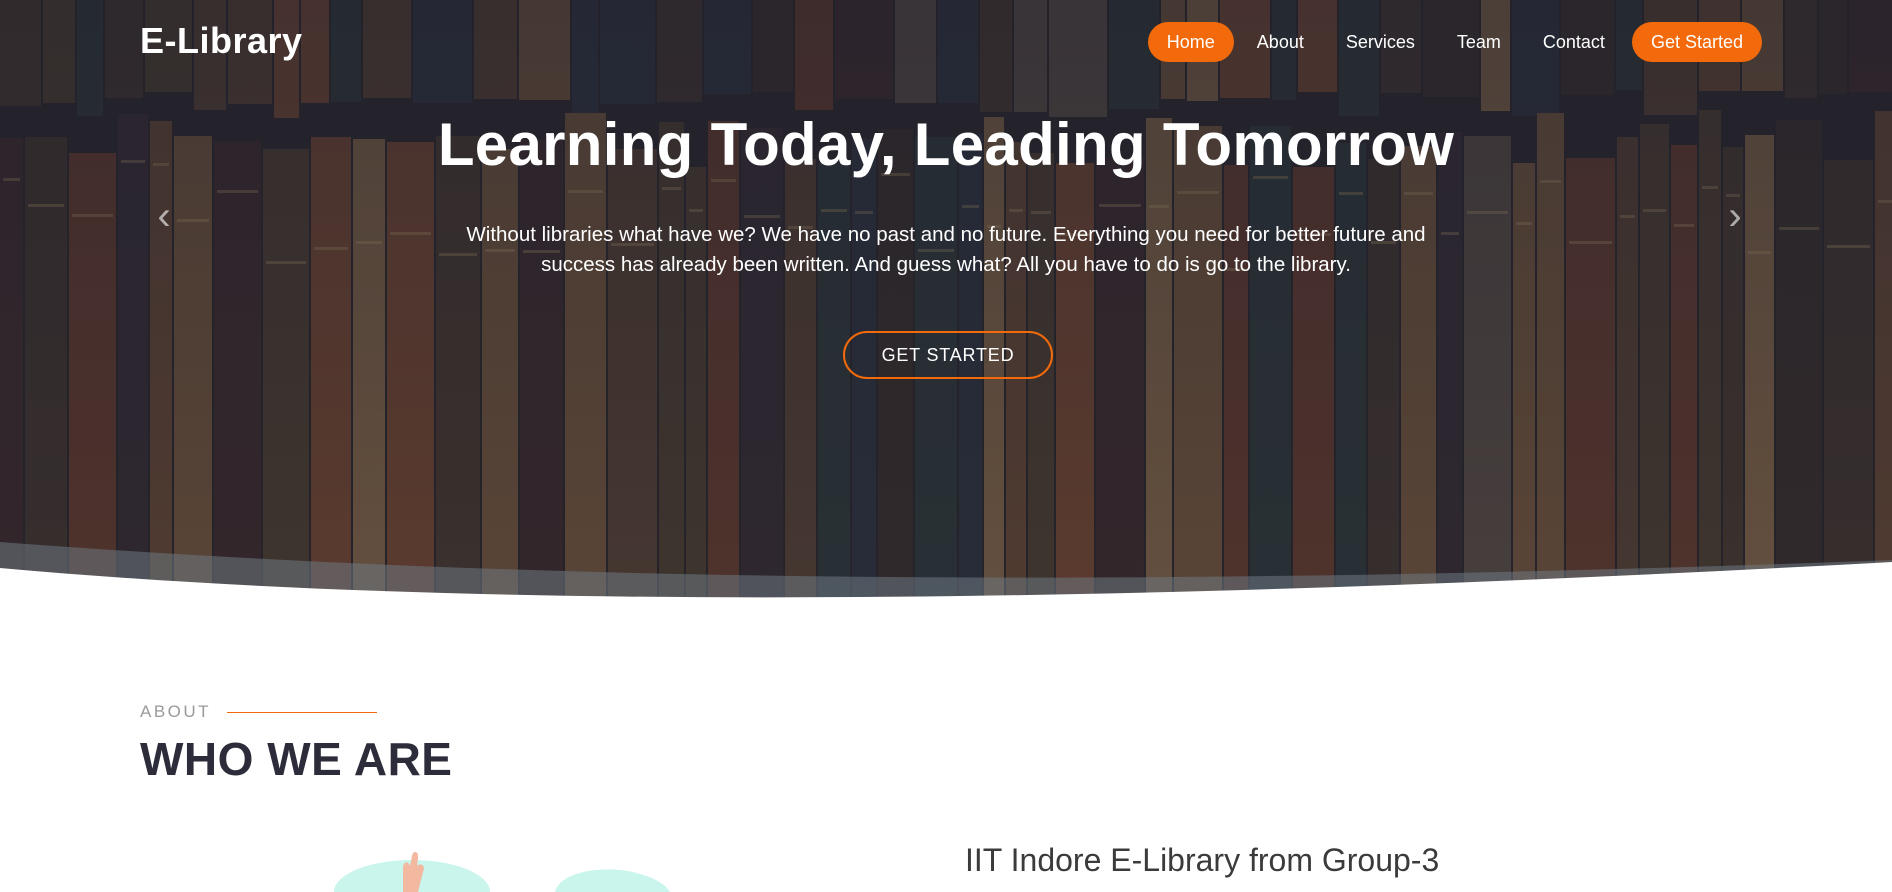 Image resolution: width=1892 pixels, height=892 pixels. Describe the element at coordinates (1280, 42) in the screenshot. I see `nav-about: About` at that location.